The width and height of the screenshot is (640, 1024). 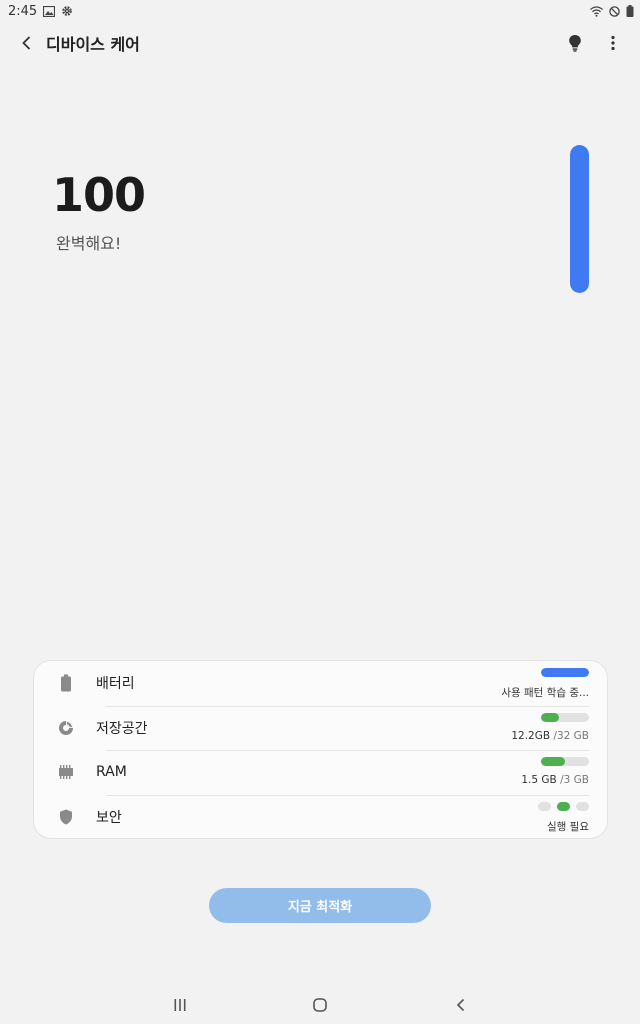 What do you see at coordinates (66, 728) in the screenshot?
I see `storage-pie-icon` at bounding box center [66, 728].